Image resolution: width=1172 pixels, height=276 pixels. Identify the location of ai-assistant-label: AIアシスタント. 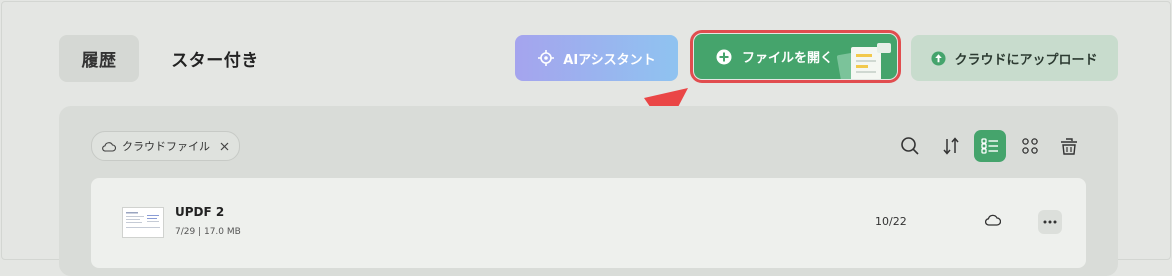
(609, 60).